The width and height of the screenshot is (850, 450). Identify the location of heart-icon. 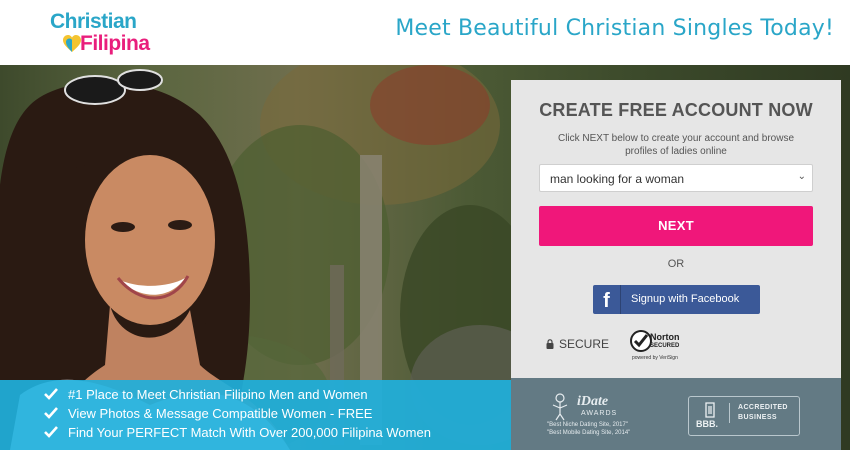
(72, 43).